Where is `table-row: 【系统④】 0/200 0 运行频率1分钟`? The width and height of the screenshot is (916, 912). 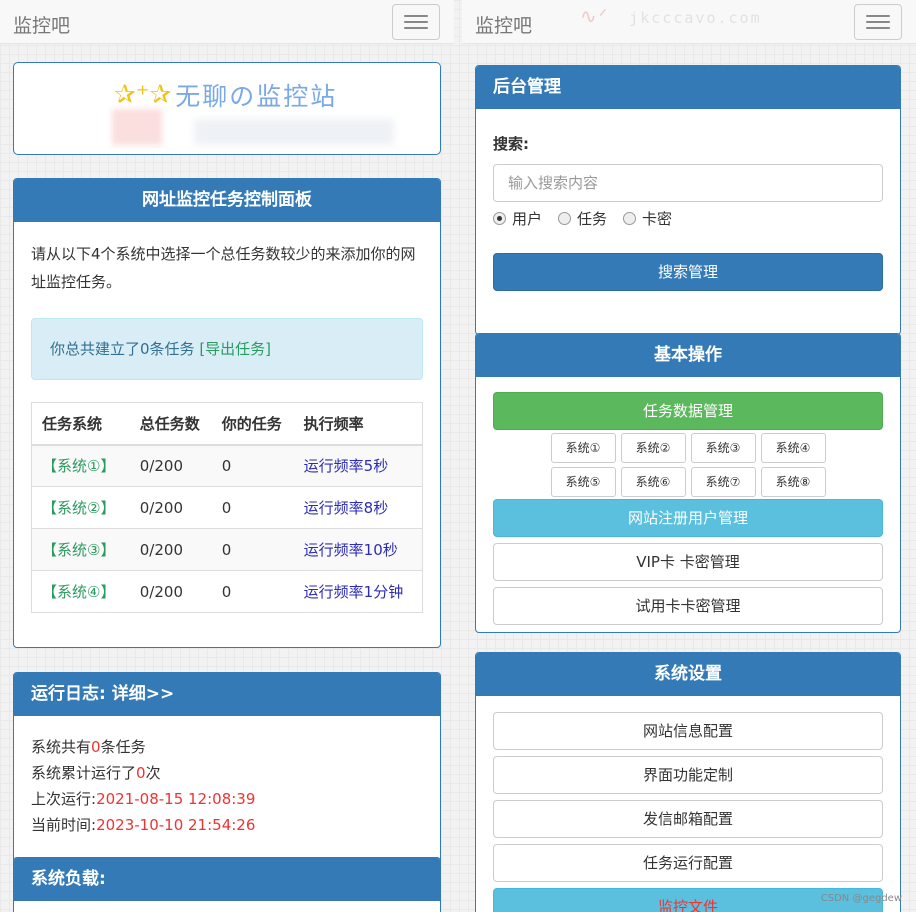 table-row: 【系统④】 0/200 0 运行频率1分钟 is located at coordinates (227, 591).